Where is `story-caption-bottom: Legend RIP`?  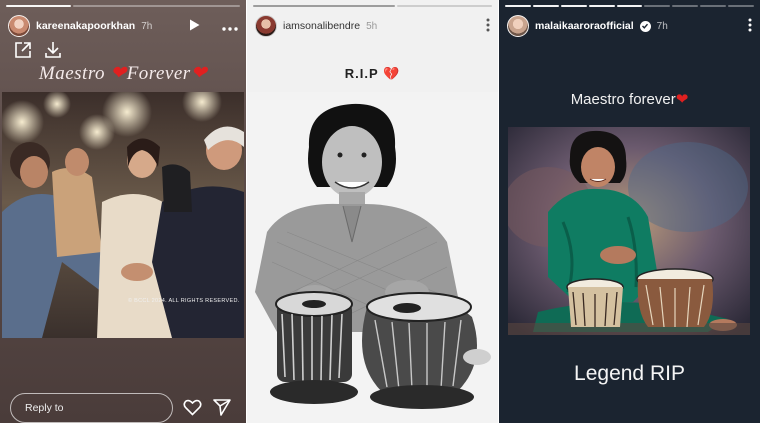
story-caption-bottom: Legend RIP is located at coordinates (629, 373).